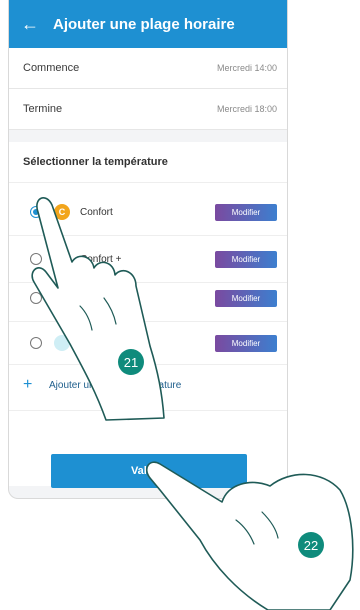 The width and height of the screenshot is (360, 610). I want to click on eco-icon, so click(62, 343).